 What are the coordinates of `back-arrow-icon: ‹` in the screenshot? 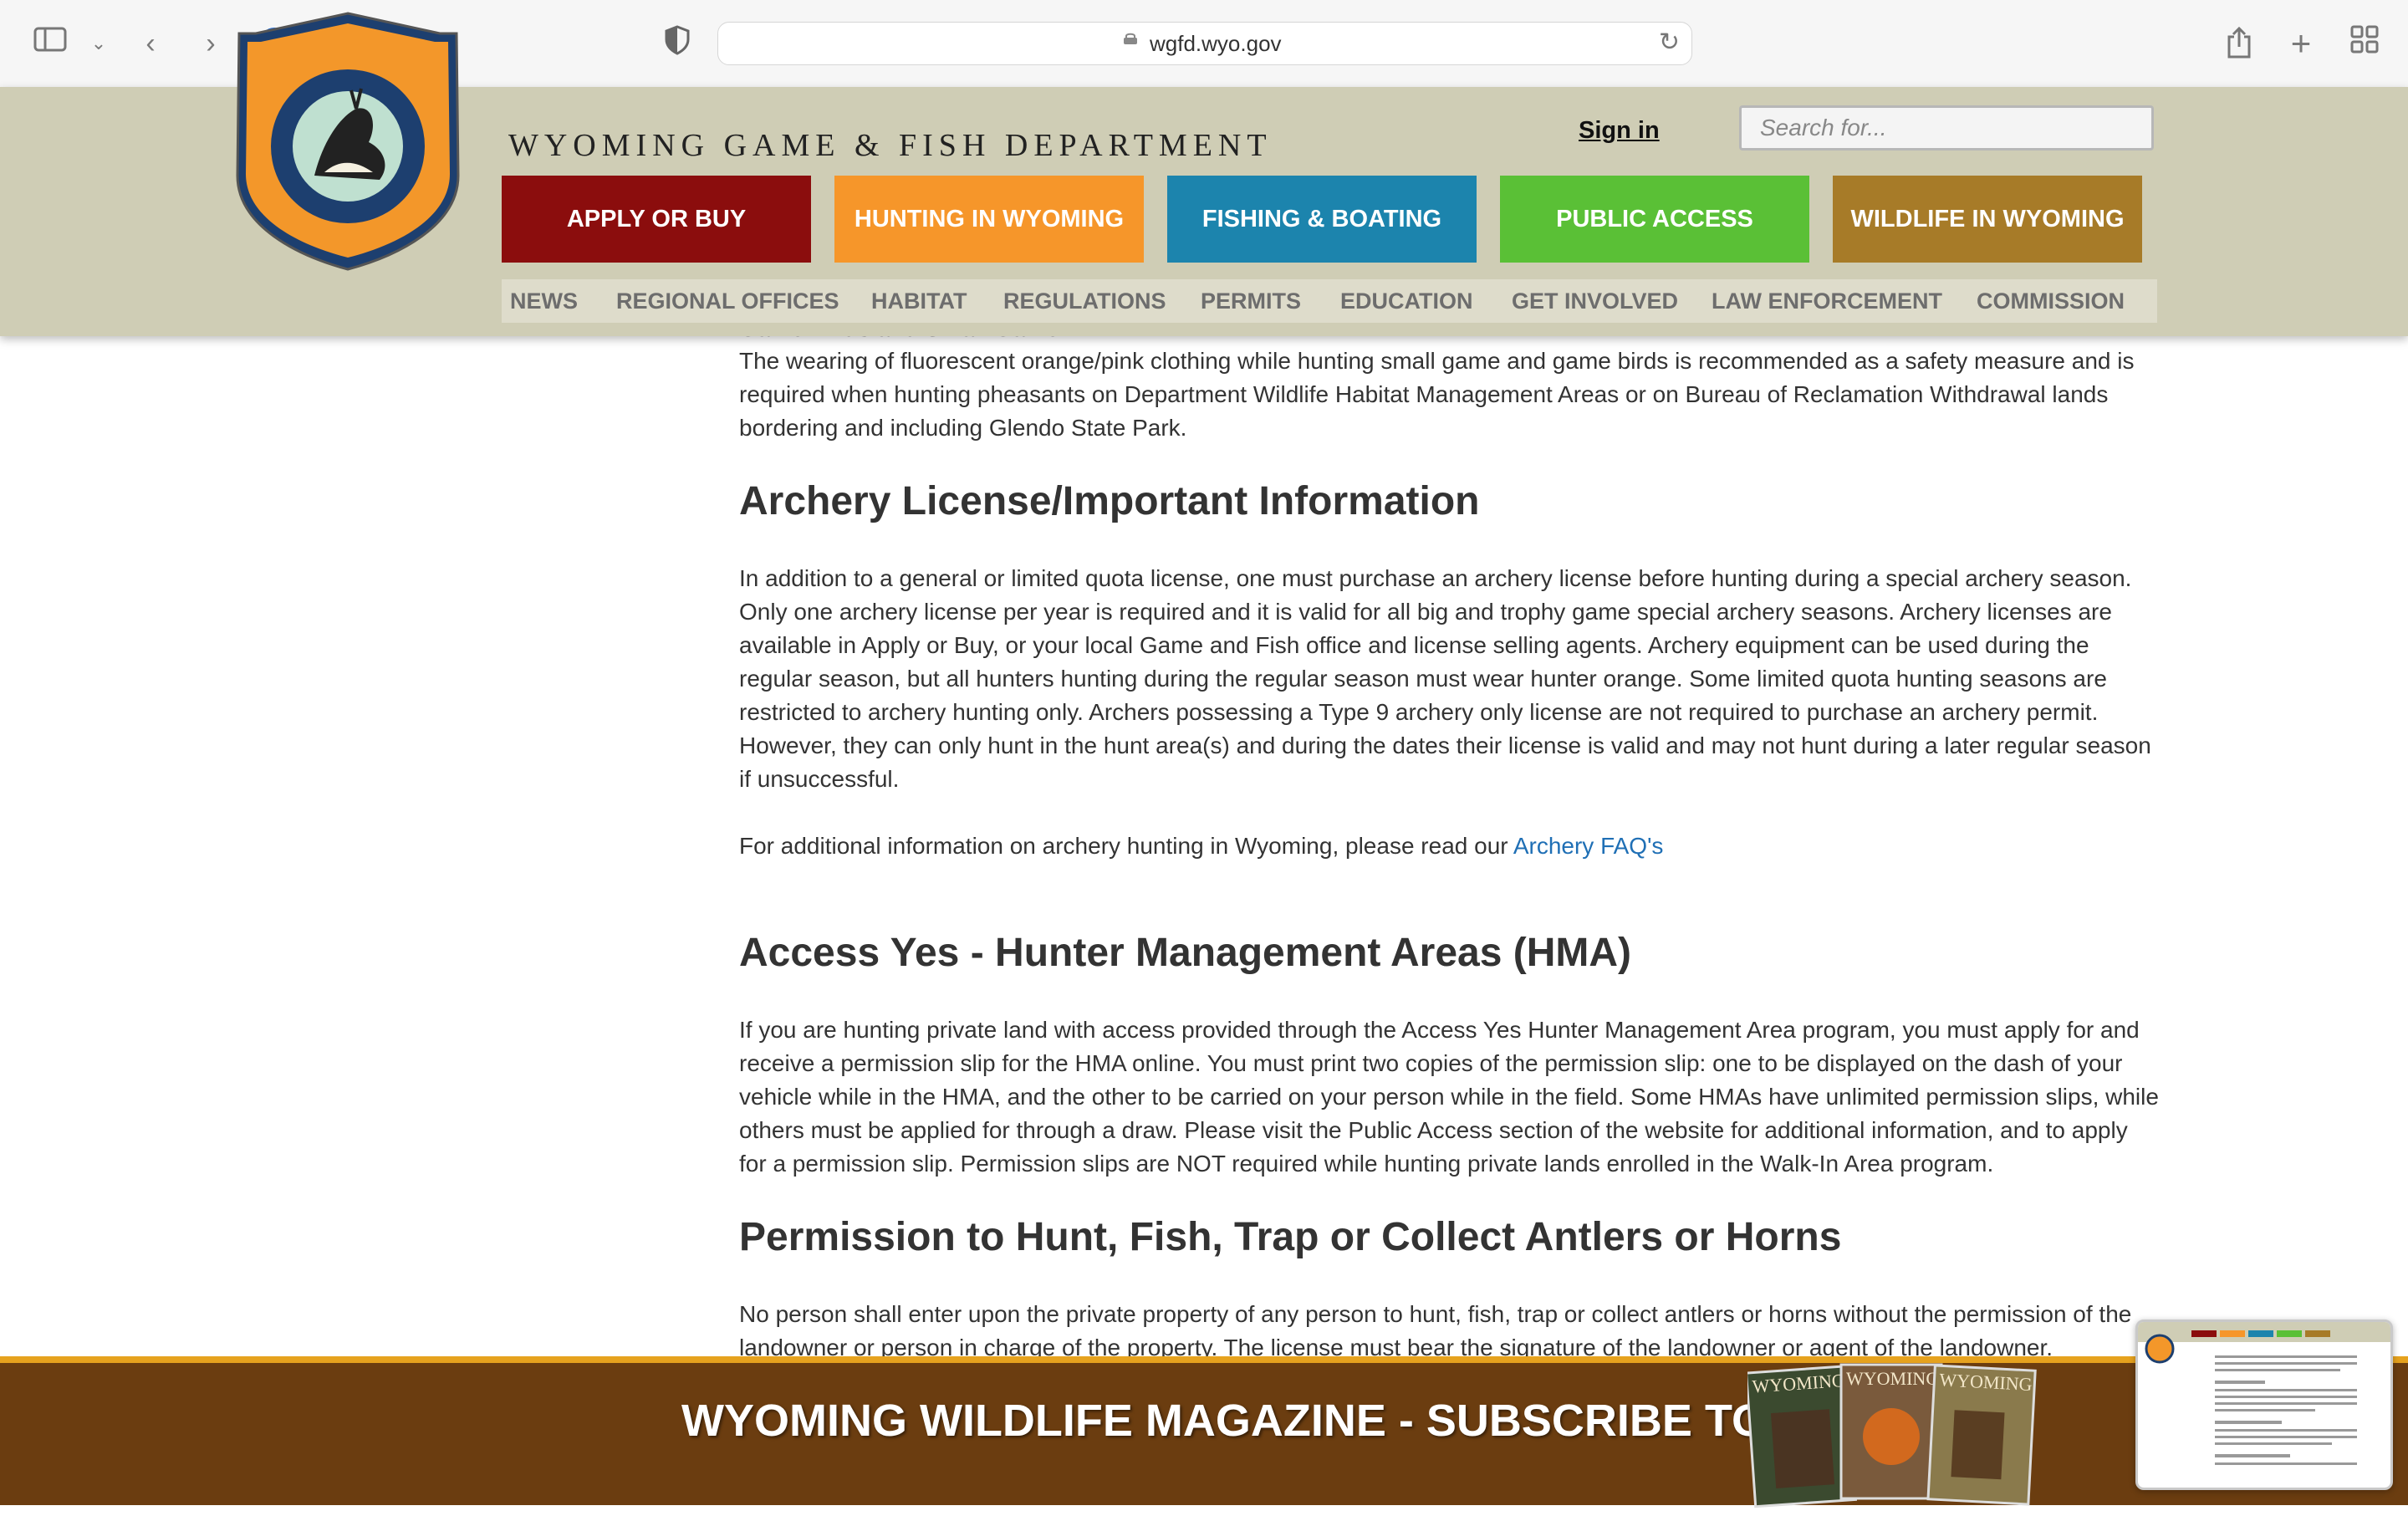 It's located at (150, 43).